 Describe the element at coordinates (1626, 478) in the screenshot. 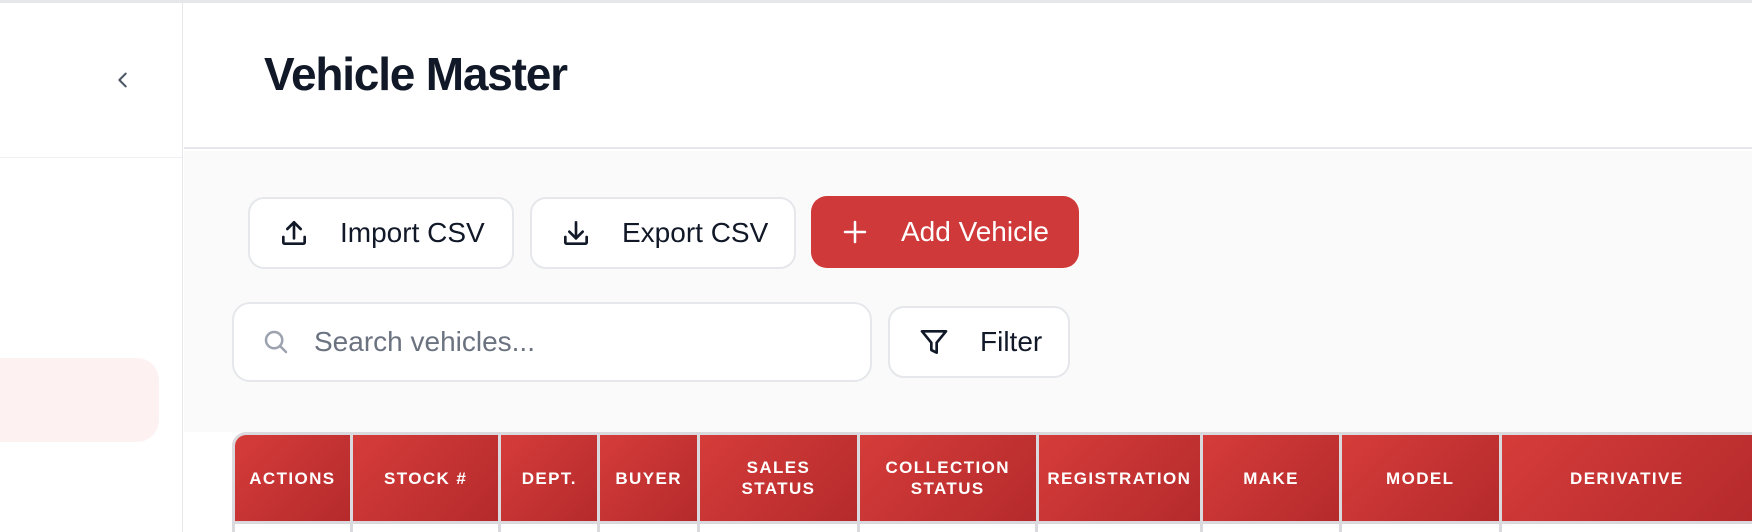

I see `column-header-derivative: DERIVATIVE` at that location.